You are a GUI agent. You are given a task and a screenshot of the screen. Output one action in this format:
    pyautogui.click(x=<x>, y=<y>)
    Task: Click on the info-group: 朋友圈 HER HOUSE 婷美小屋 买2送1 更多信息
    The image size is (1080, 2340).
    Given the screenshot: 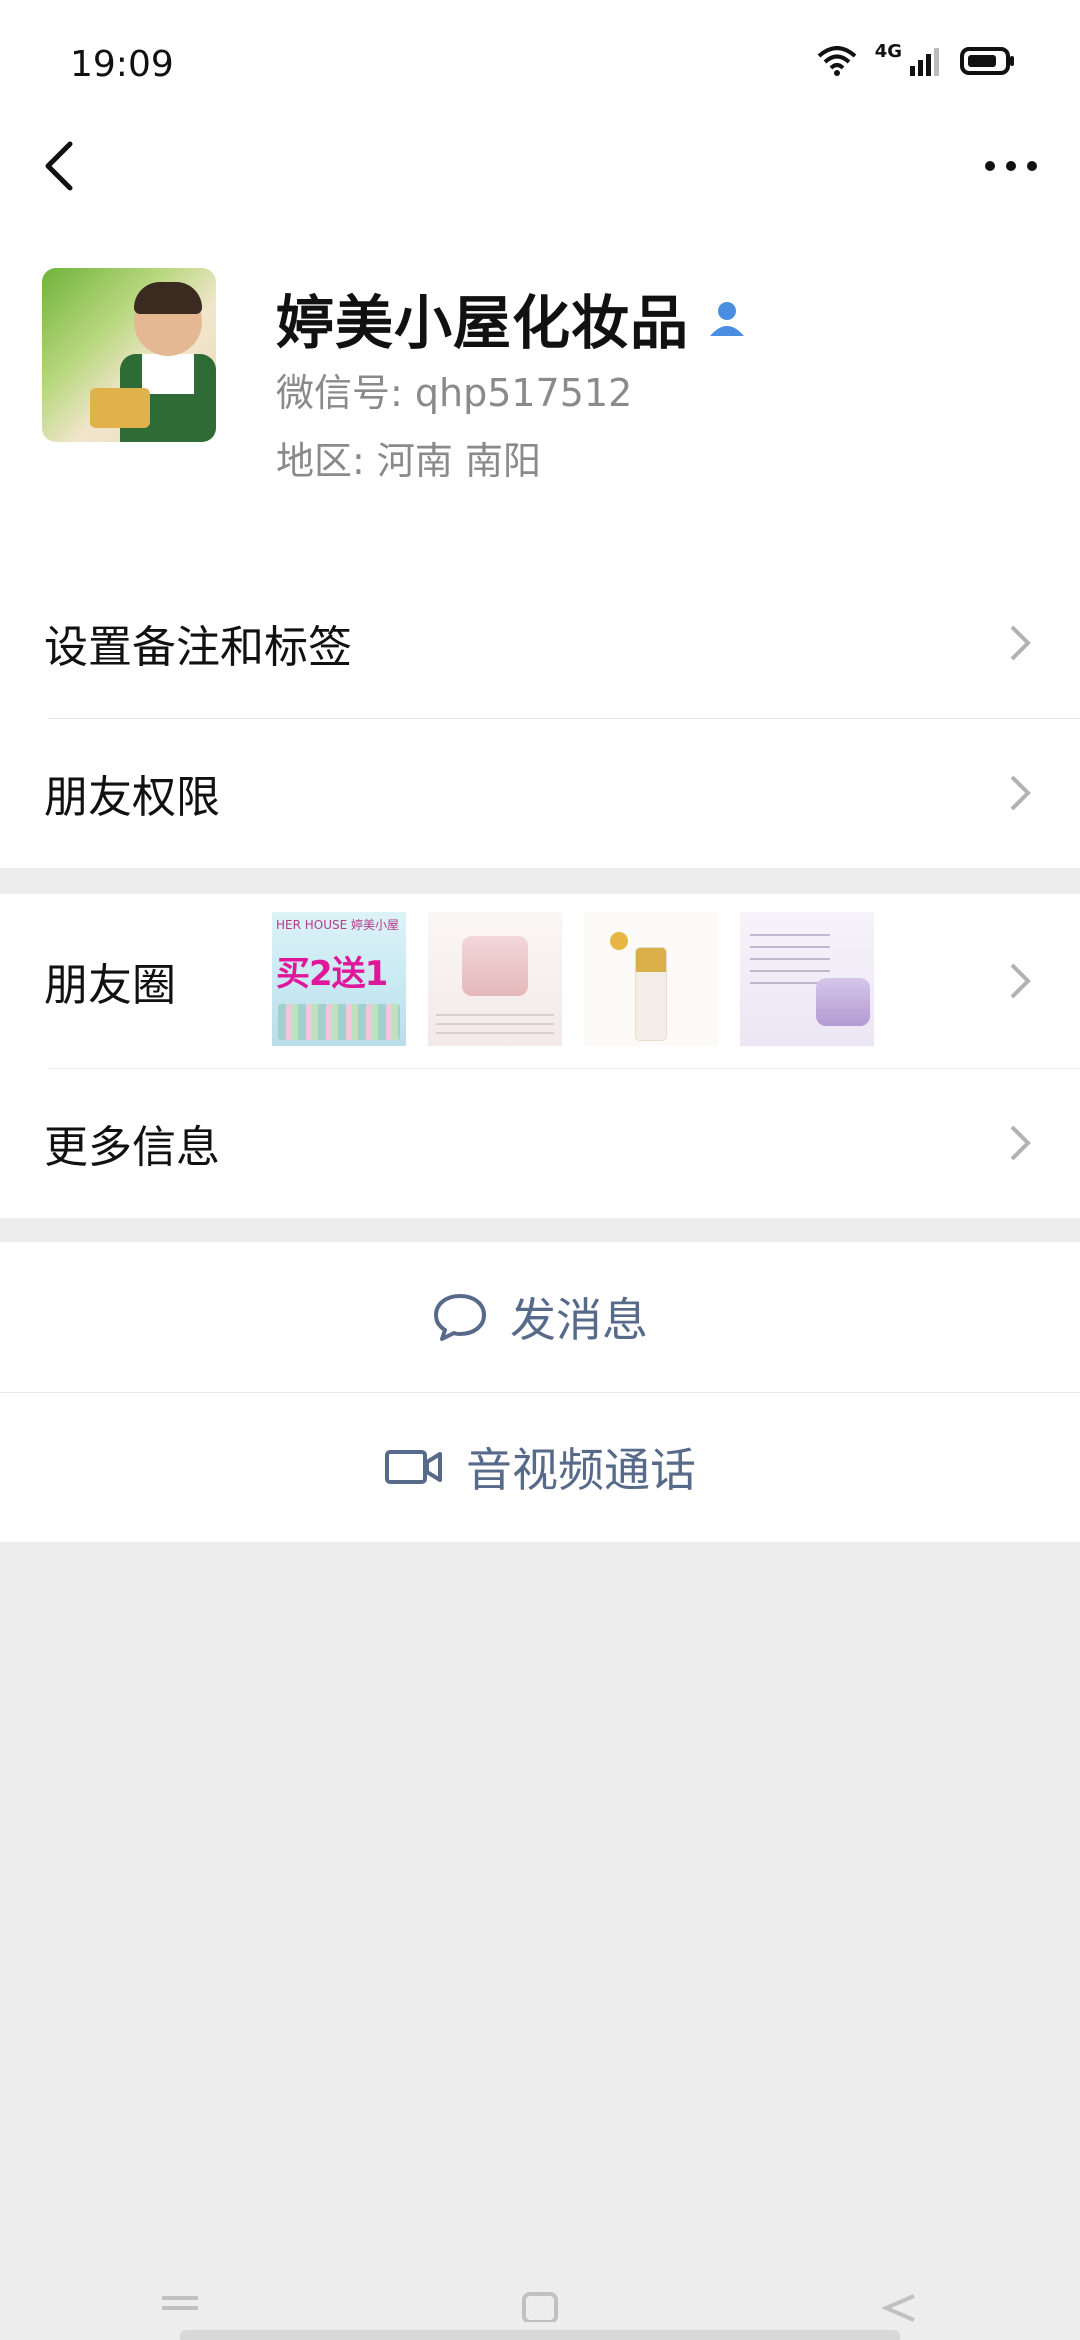 What is the action you would take?
    pyautogui.click(x=540, y=1056)
    